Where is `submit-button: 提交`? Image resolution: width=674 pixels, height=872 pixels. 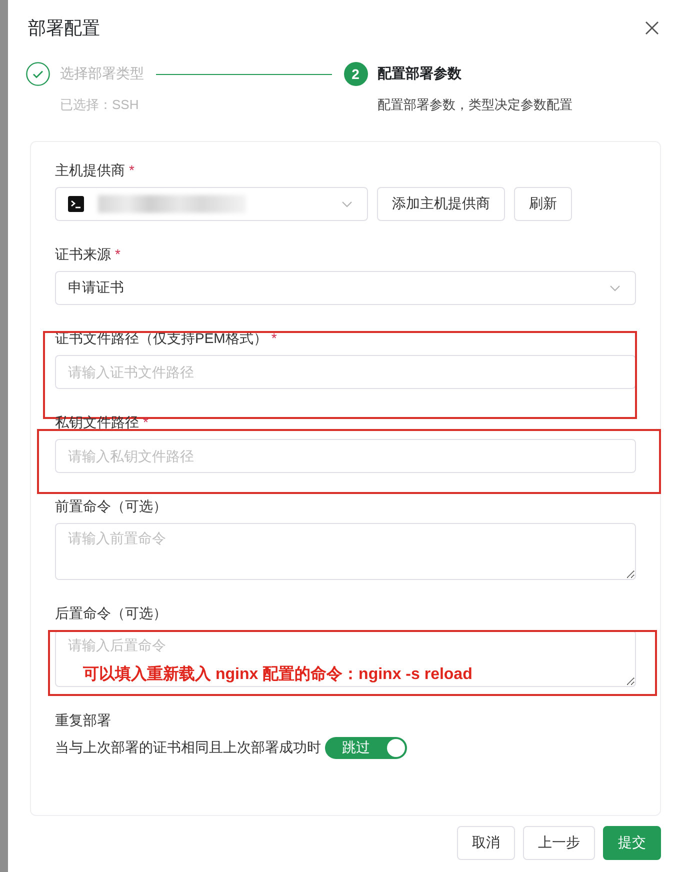
submit-button: 提交 is located at coordinates (632, 843).